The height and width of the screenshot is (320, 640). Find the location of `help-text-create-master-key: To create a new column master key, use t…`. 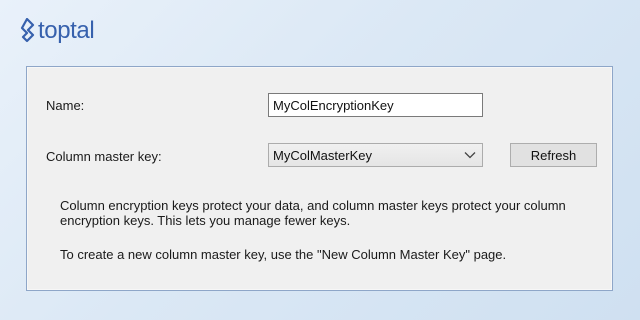

help-text-create-master-key: To create a new column master key, use t… is located at coordinates (283, 254).